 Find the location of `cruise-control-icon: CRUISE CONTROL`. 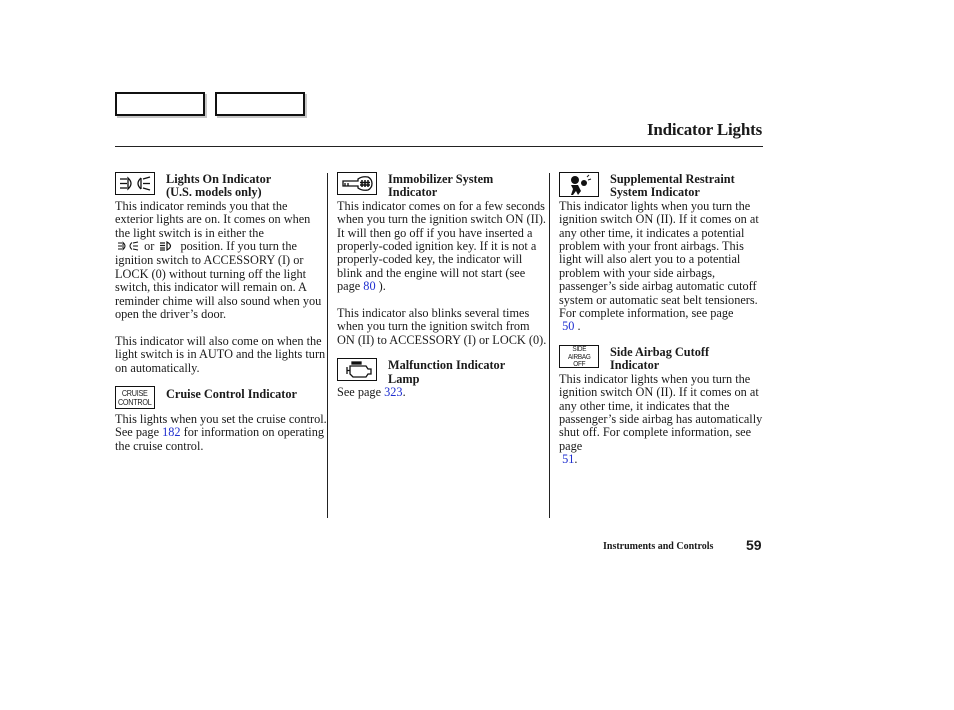

cruise-control-icon: CRUISE CONTROL is located at coordinates (135, 398).